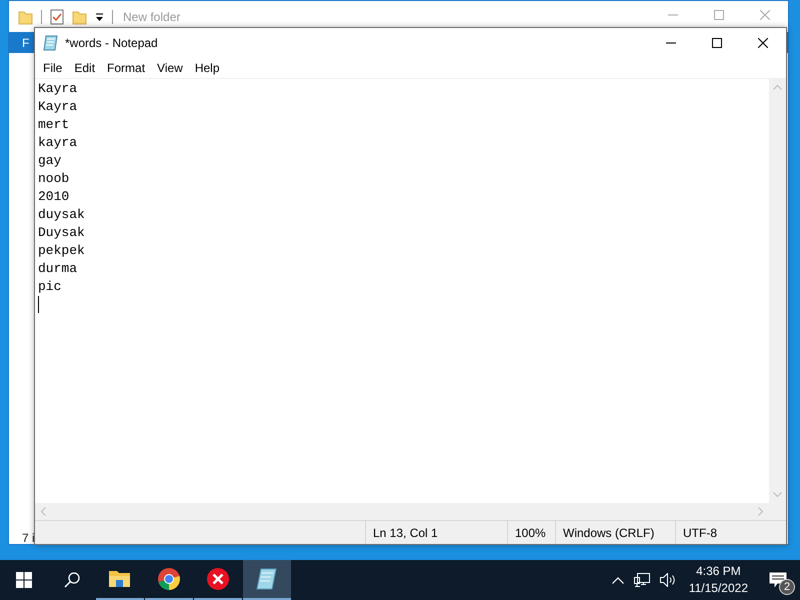 The image size is (800, 600). I want to click on menu-item: Format, so click(126, 67).